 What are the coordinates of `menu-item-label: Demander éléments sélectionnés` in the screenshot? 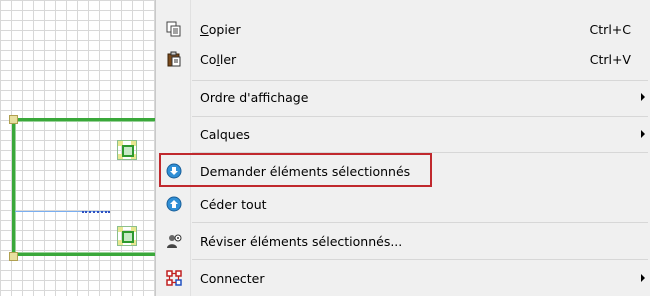 It's located at (305, 171).